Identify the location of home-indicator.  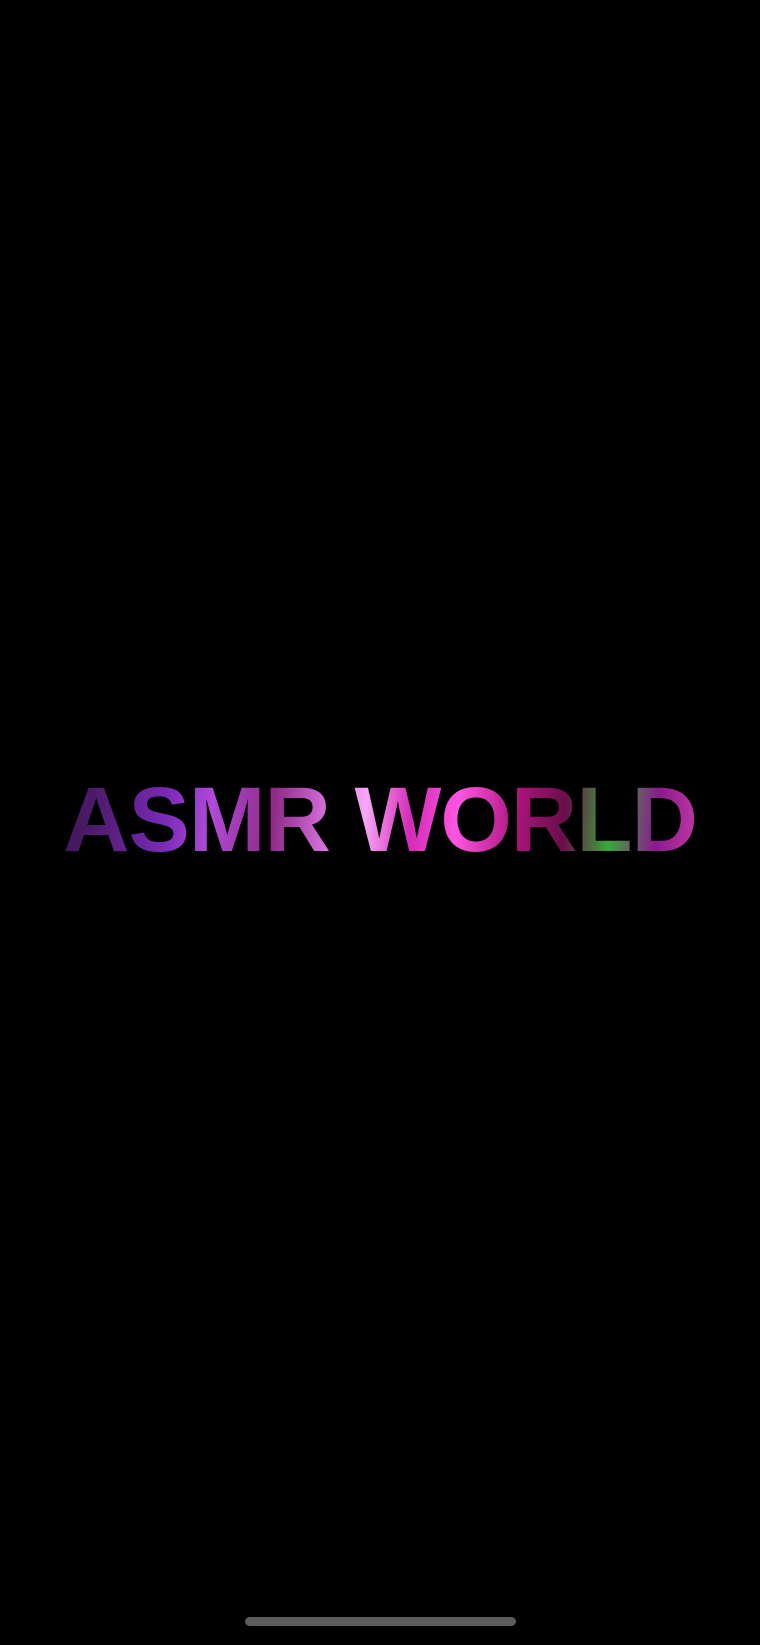
(380, 1621).